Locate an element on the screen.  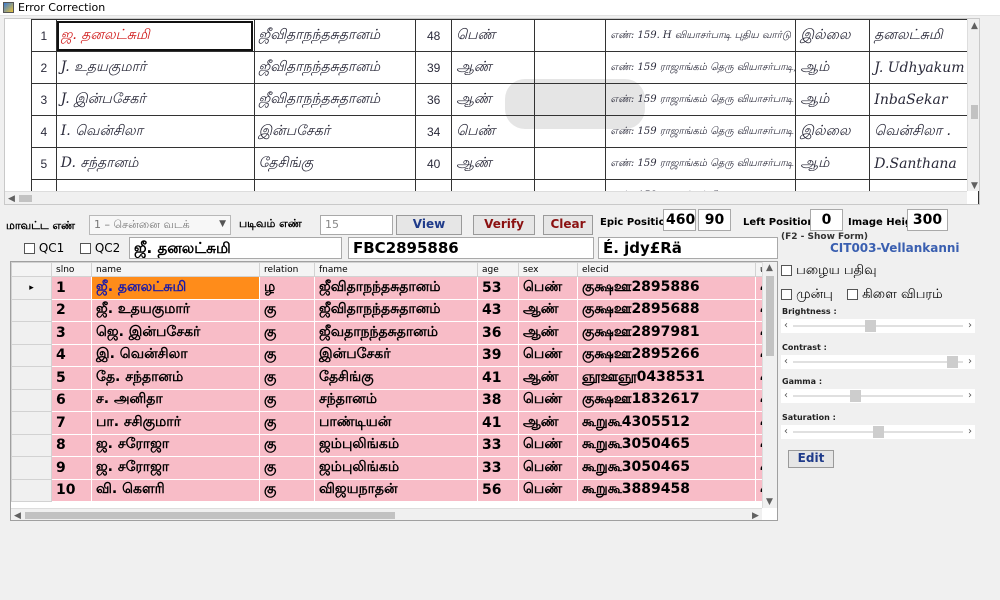
previous-checkbox: முன்பு is located at coordinates (807, 295).